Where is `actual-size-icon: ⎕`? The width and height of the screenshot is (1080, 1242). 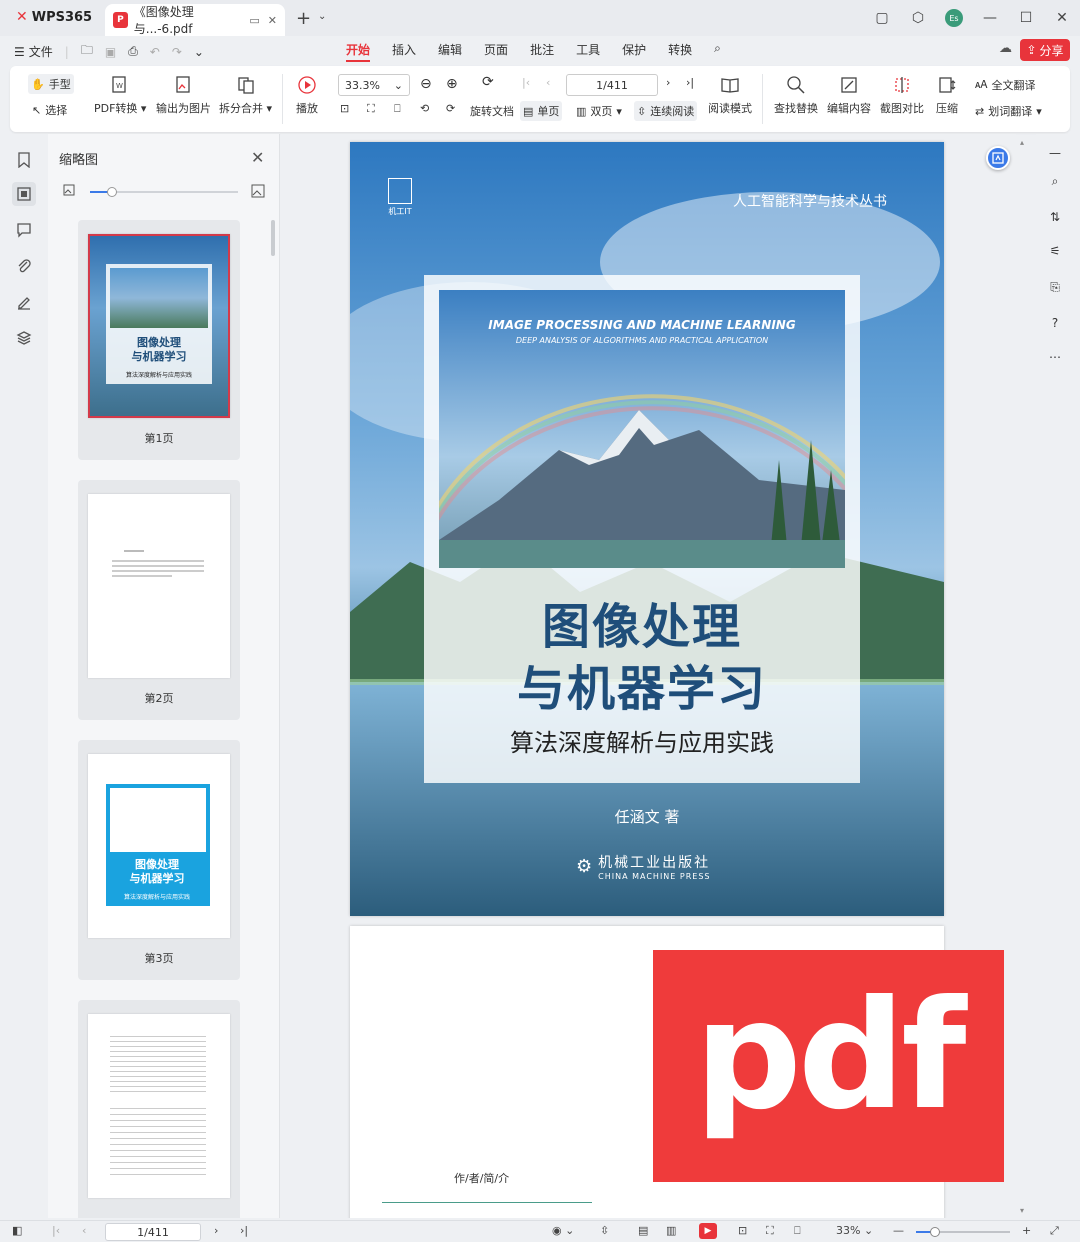
actual-size-icon: ⎕ is located at coordinates (397, 109).